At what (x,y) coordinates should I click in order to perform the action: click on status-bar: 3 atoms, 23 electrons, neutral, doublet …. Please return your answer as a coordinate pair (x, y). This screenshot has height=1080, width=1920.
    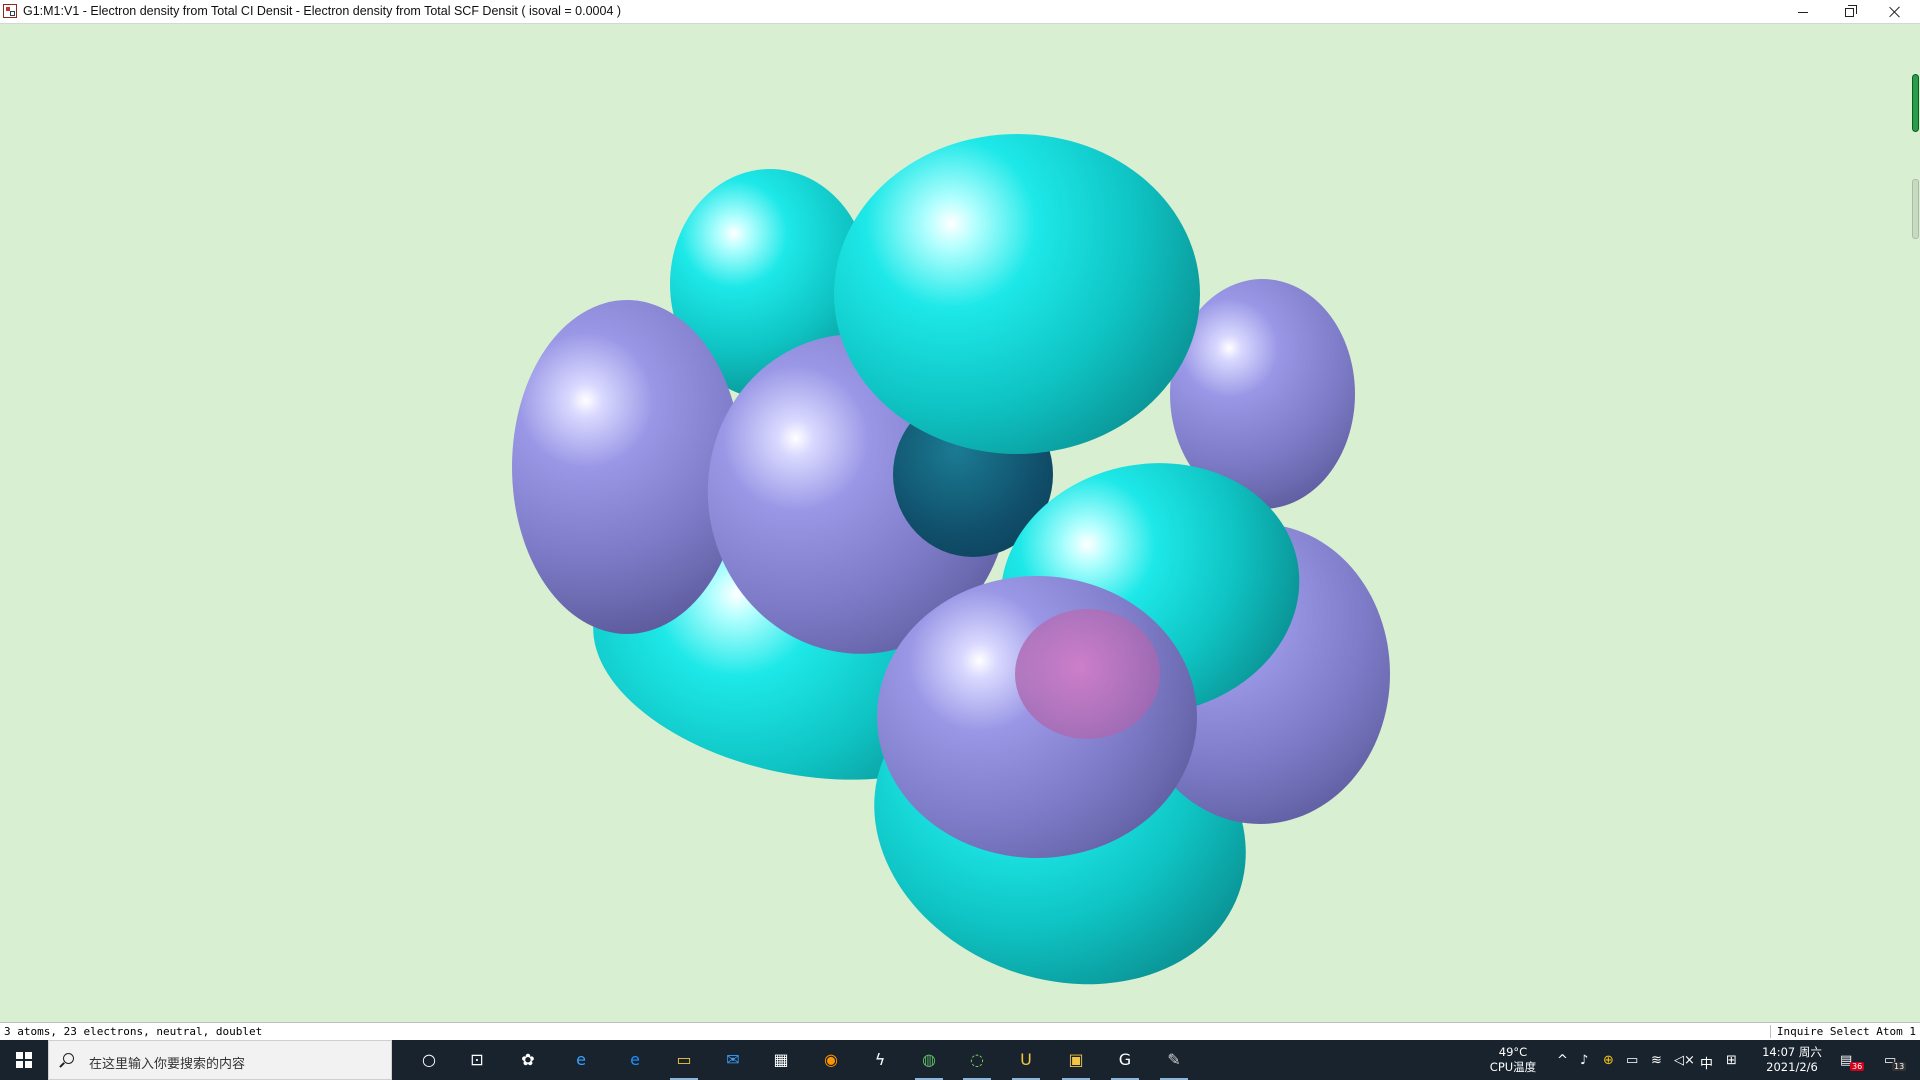
    Looking at the image, I should click on (960, 1031).